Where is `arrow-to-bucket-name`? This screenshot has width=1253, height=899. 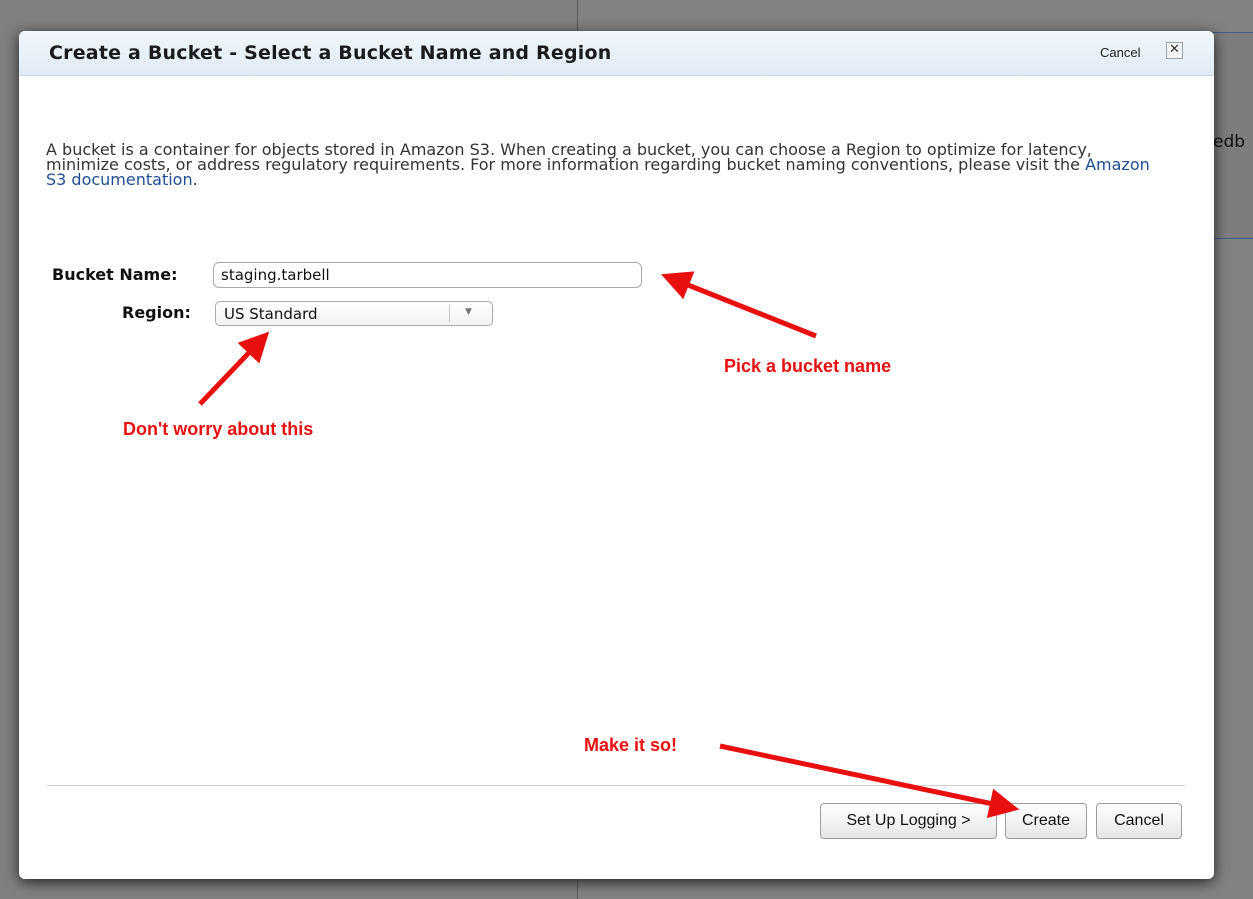
arrow-to-bucket-name is located at coordinates (739, 305).